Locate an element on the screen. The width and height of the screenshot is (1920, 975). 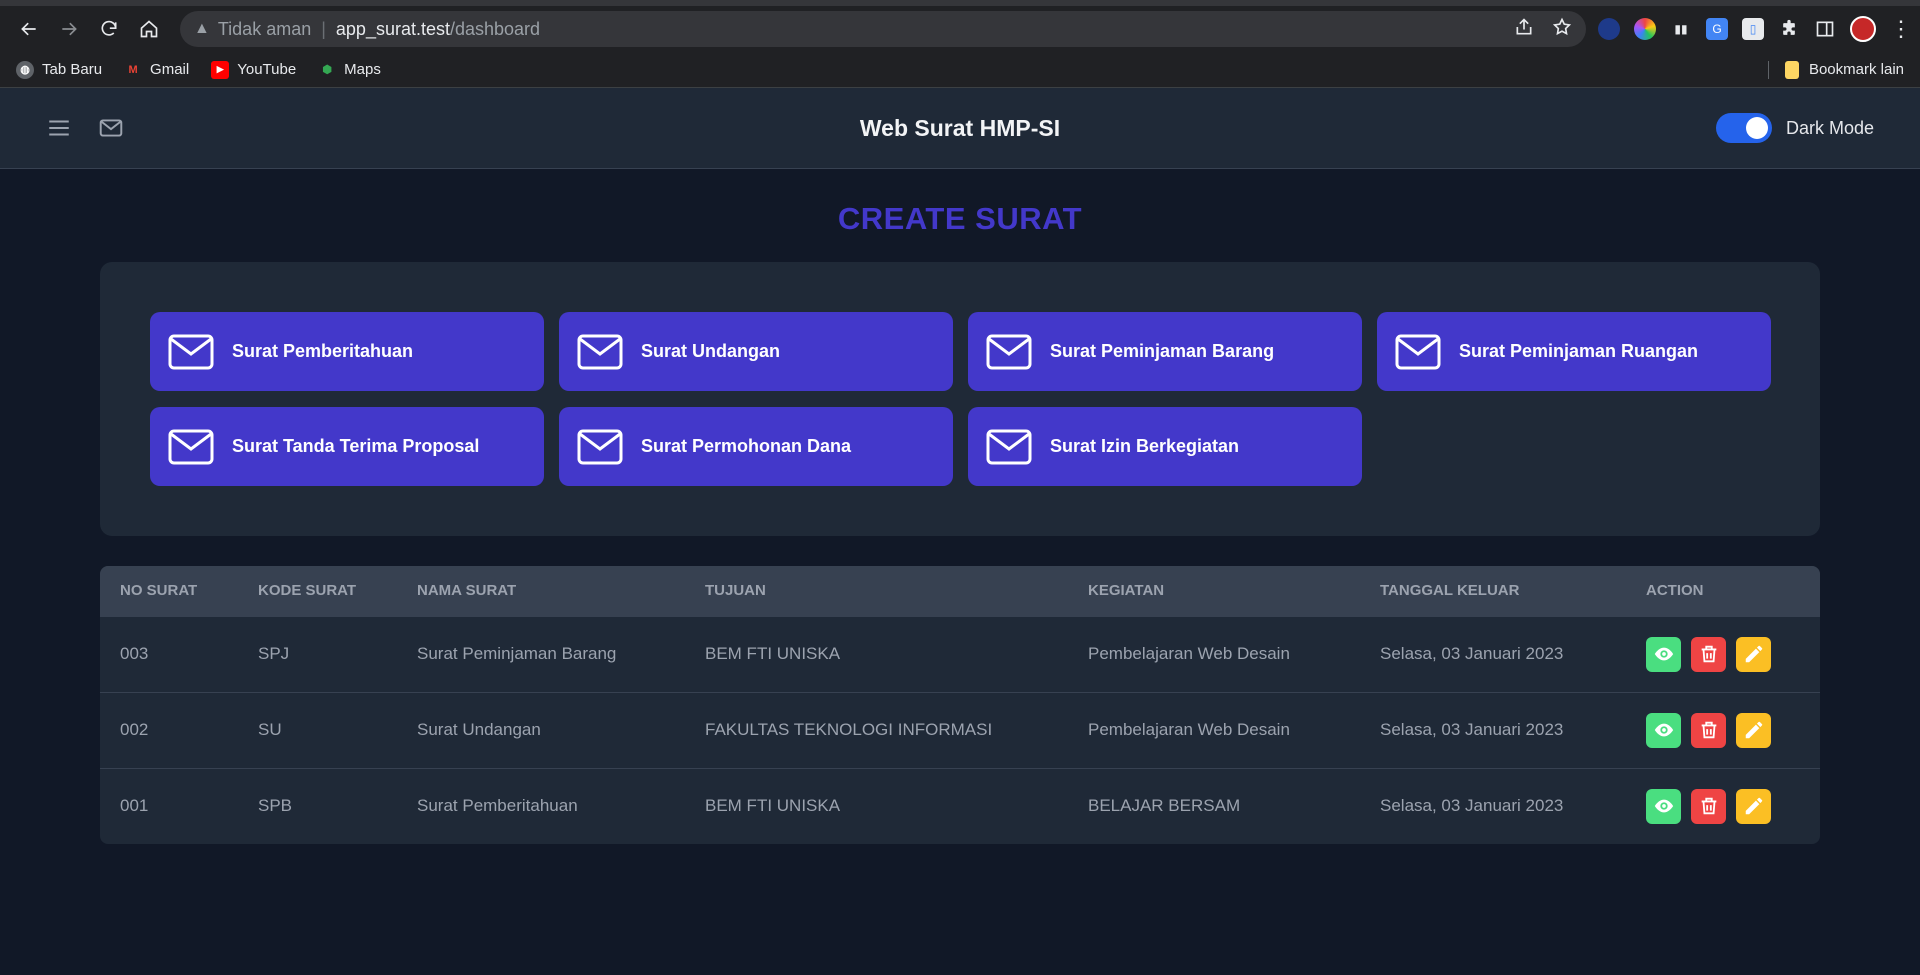
pencil-icon is located at coordinates (1753, 730).